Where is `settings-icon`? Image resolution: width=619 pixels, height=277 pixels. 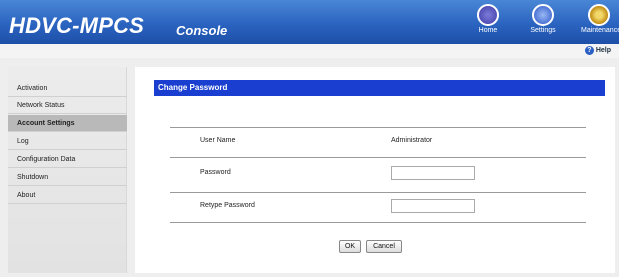 settings-icon is located at coordinates (543, 15).